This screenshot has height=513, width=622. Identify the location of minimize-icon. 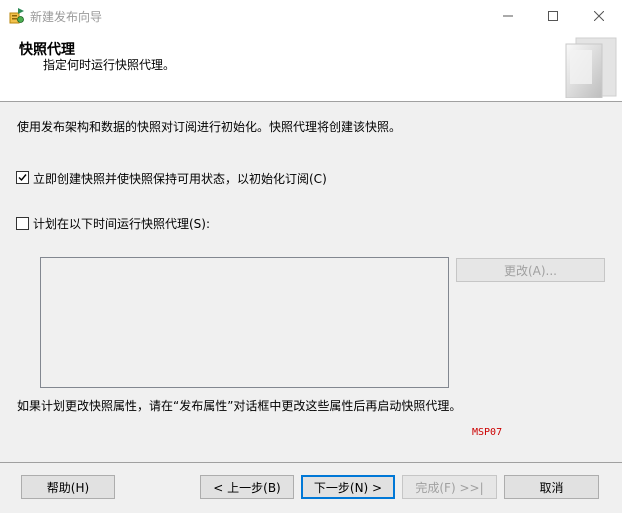
(508, 15).